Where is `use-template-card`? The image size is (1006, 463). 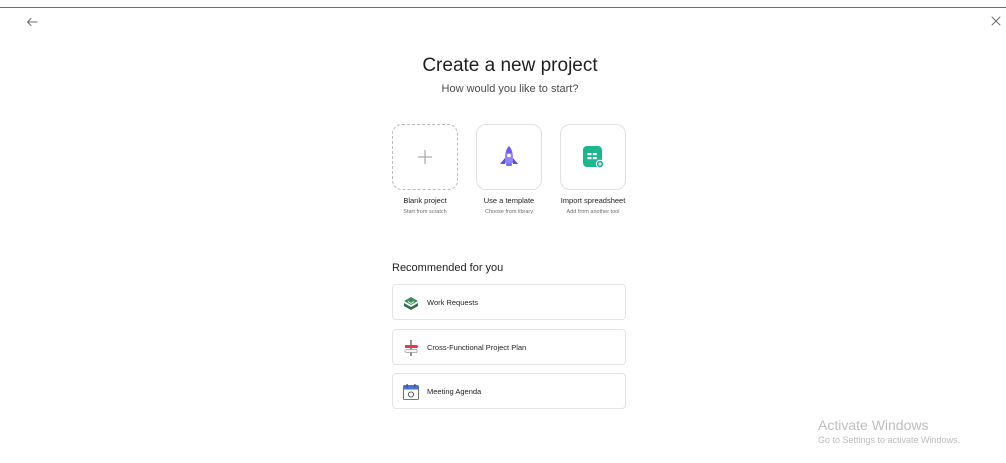 use-template-card is located at coordinates (509, 157).